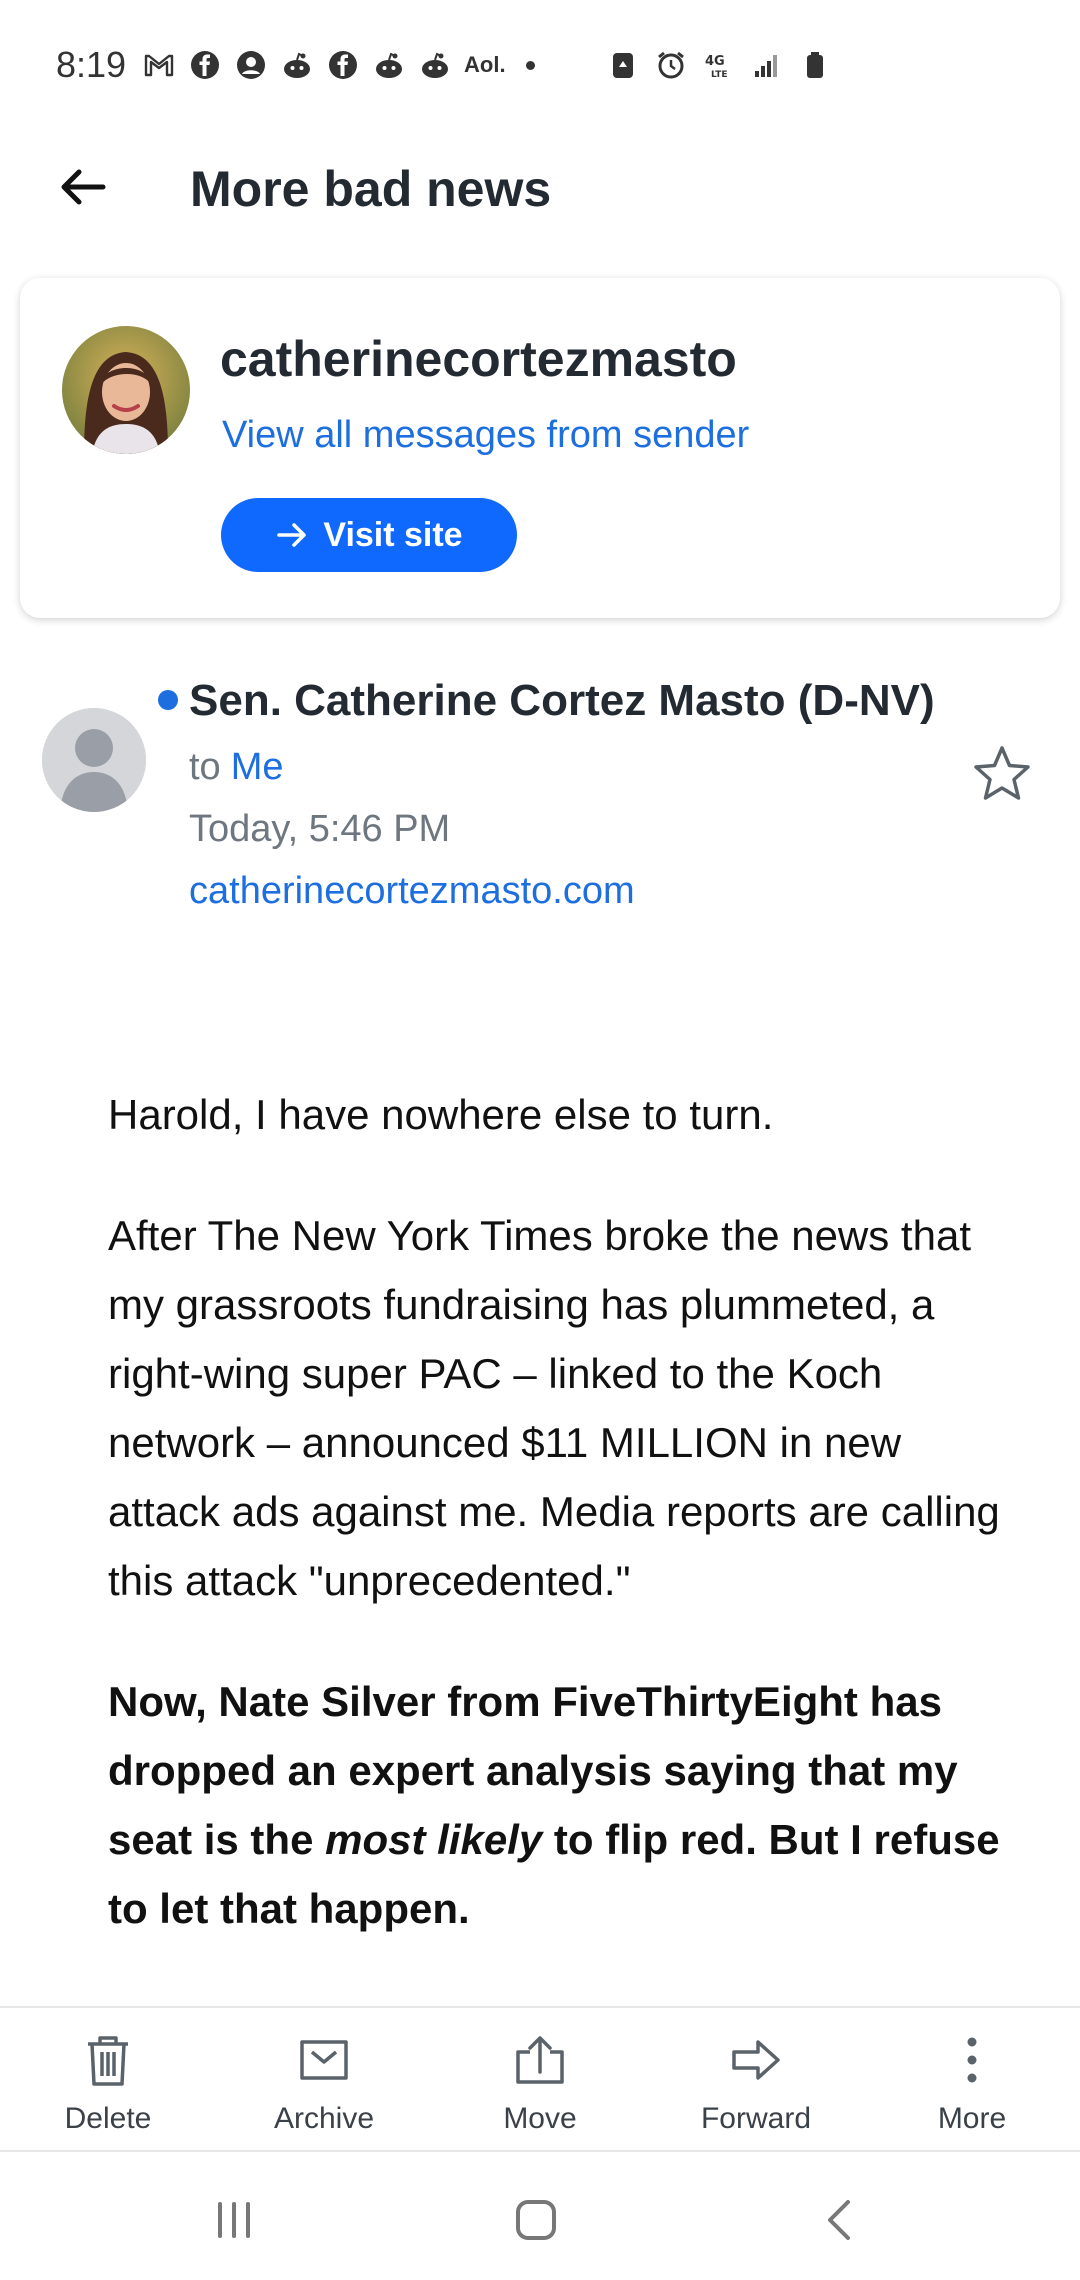  I want to click on from-name: Sen. Catherine Cortez Masto (D-NV), so click(562, 700).